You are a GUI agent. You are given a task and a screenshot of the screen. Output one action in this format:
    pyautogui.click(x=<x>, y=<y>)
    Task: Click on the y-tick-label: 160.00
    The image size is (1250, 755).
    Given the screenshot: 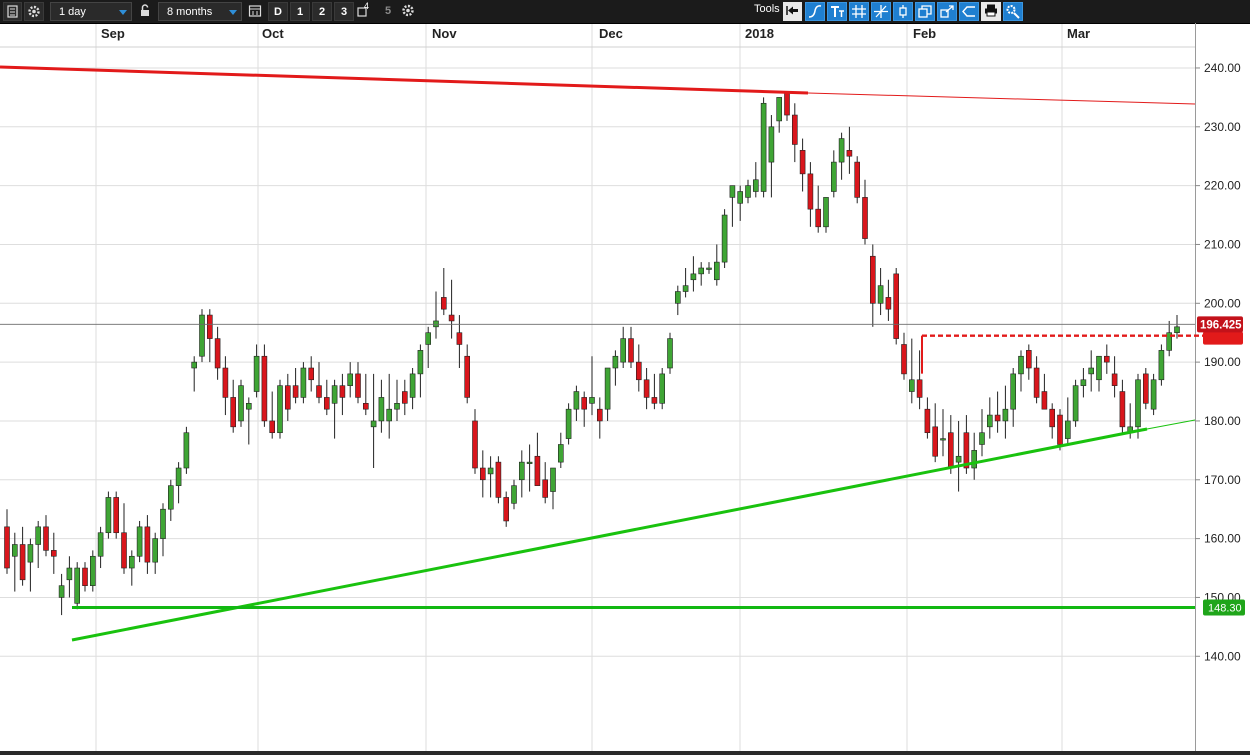 What is the action you would take?
    pyautogui.click(x=1222, y=539)
    